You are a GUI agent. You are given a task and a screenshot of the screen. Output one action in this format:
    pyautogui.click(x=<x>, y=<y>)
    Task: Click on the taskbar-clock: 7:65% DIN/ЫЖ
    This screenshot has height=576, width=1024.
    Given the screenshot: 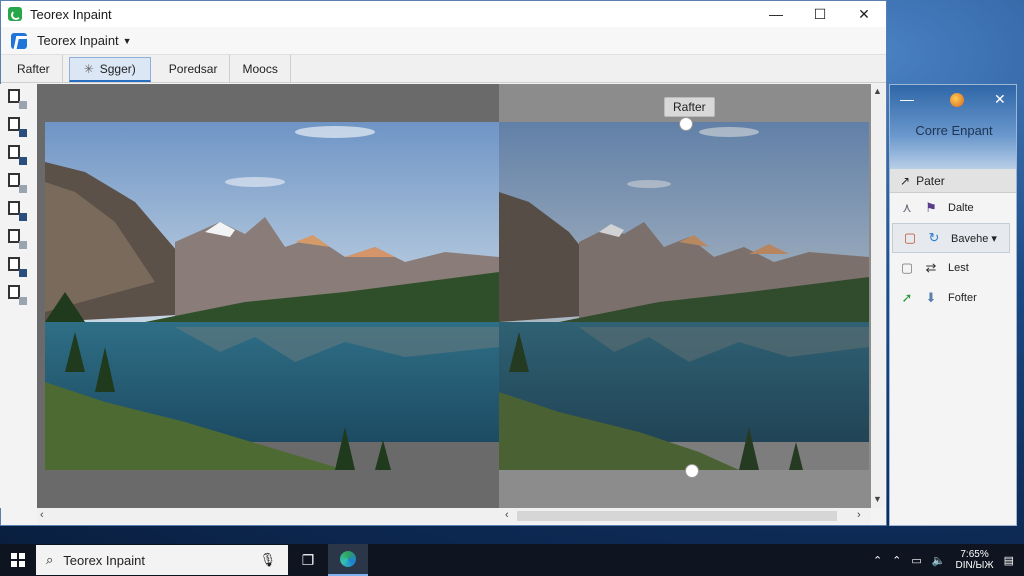 What is the action you would take?
    pyautogui.click(x=975, y=560)
    